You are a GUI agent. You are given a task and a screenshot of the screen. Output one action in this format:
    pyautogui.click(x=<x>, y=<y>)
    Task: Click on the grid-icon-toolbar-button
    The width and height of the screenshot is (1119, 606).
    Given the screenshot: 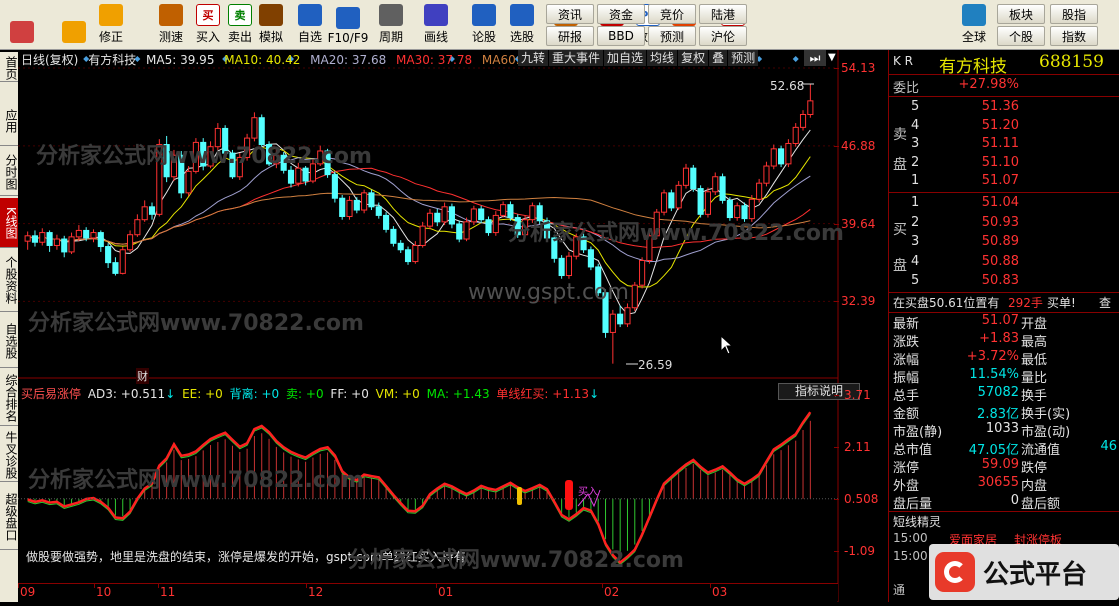 What is the action you would take?
    pyautogui.click(x=22, y=25)
    